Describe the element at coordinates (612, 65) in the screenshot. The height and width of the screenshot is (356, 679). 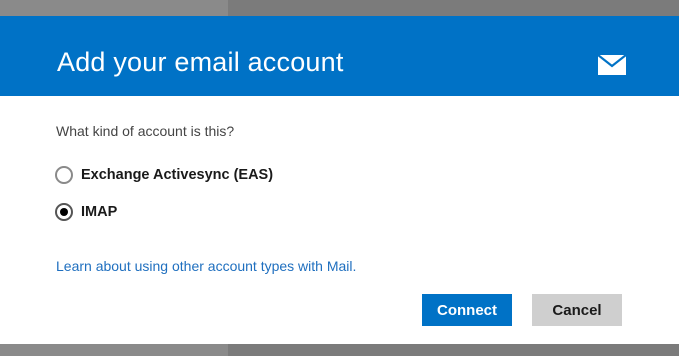
I see `mail-envelope-icon` at that location.